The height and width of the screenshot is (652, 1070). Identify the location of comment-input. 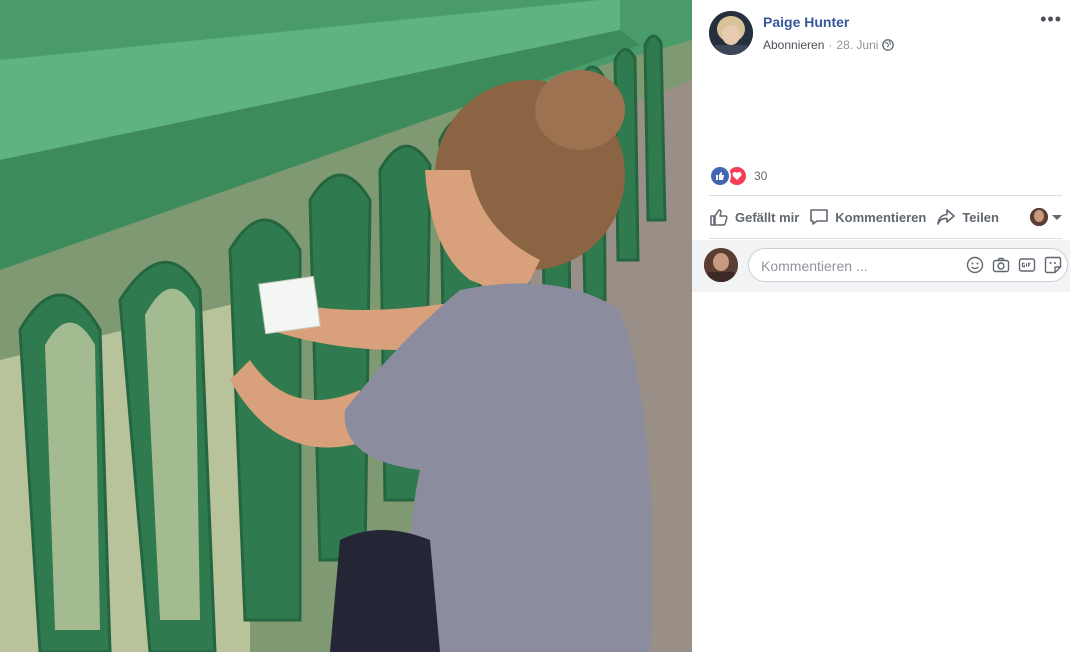
(861, 266).